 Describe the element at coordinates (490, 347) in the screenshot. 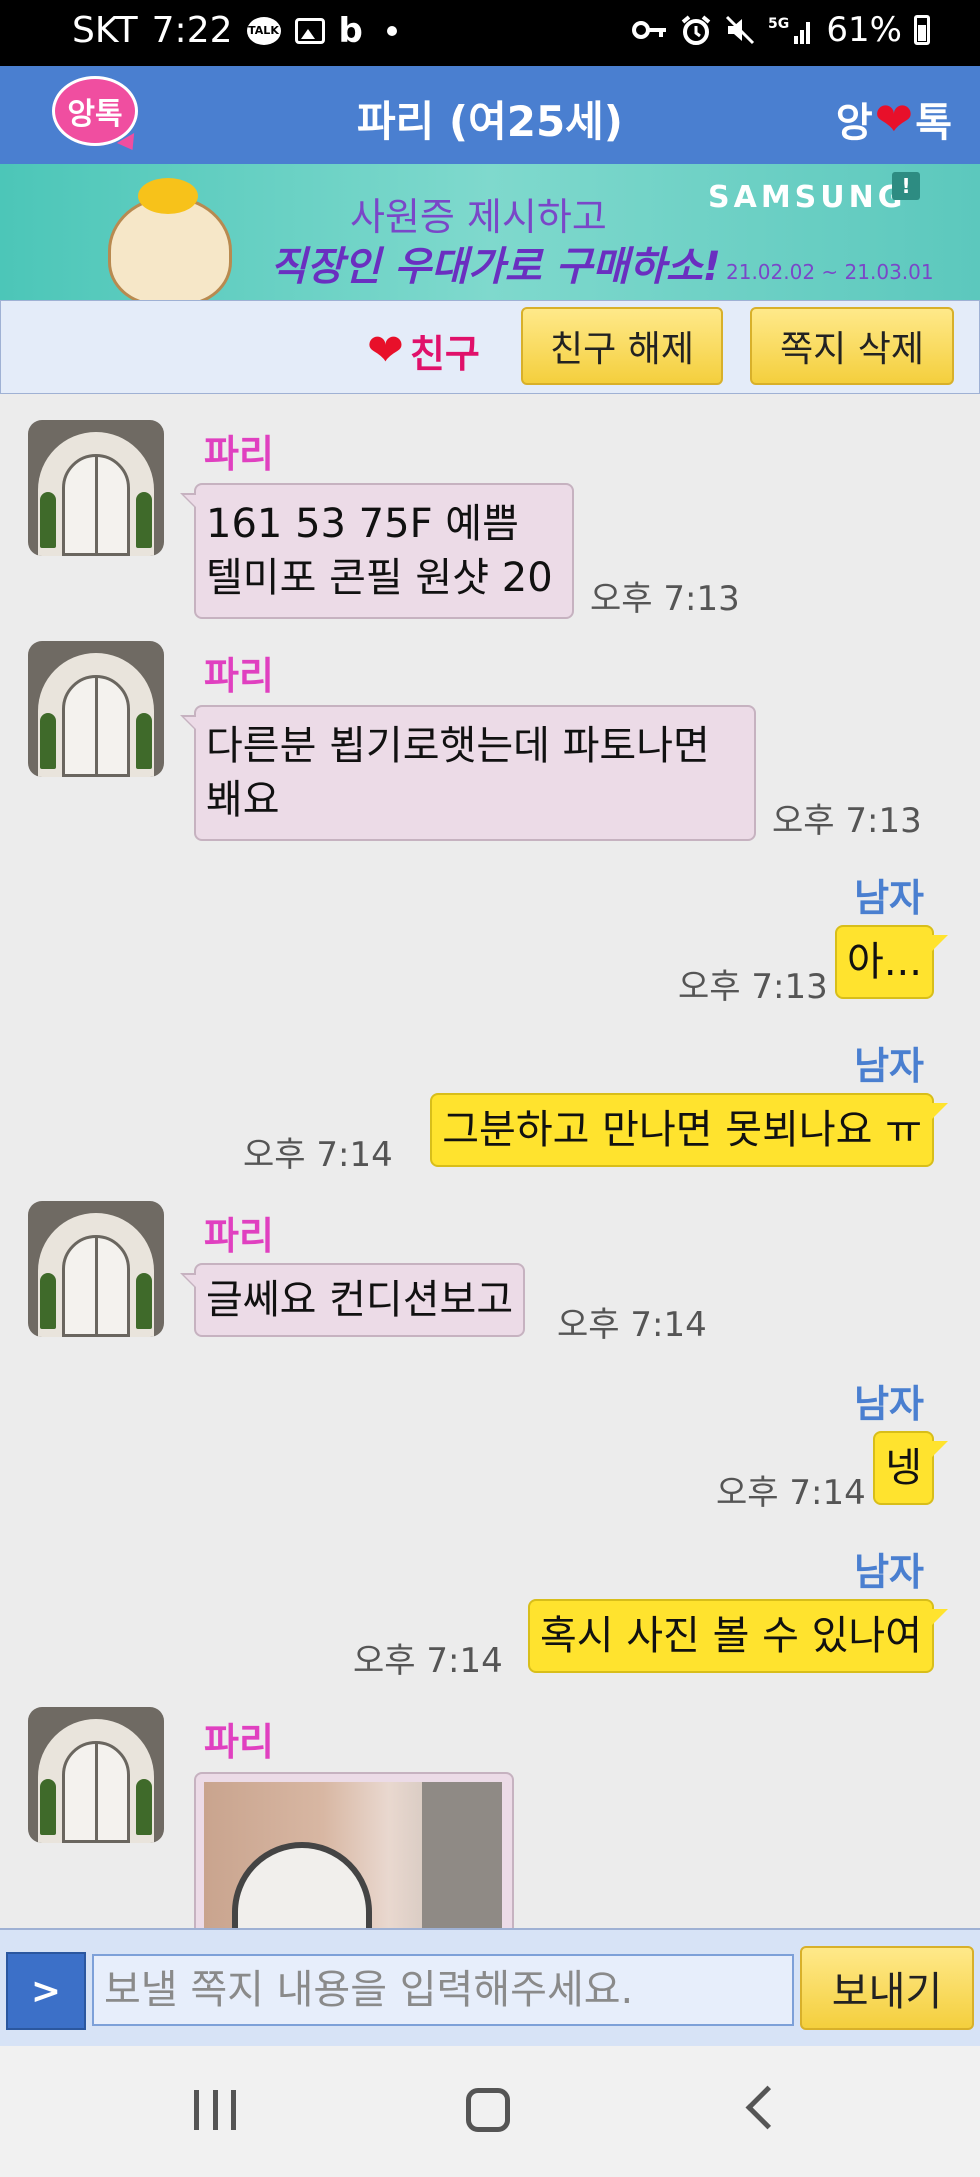

I see `action-bar: ❤ 친구 친구 해제 쪽지 삭제` at that location.